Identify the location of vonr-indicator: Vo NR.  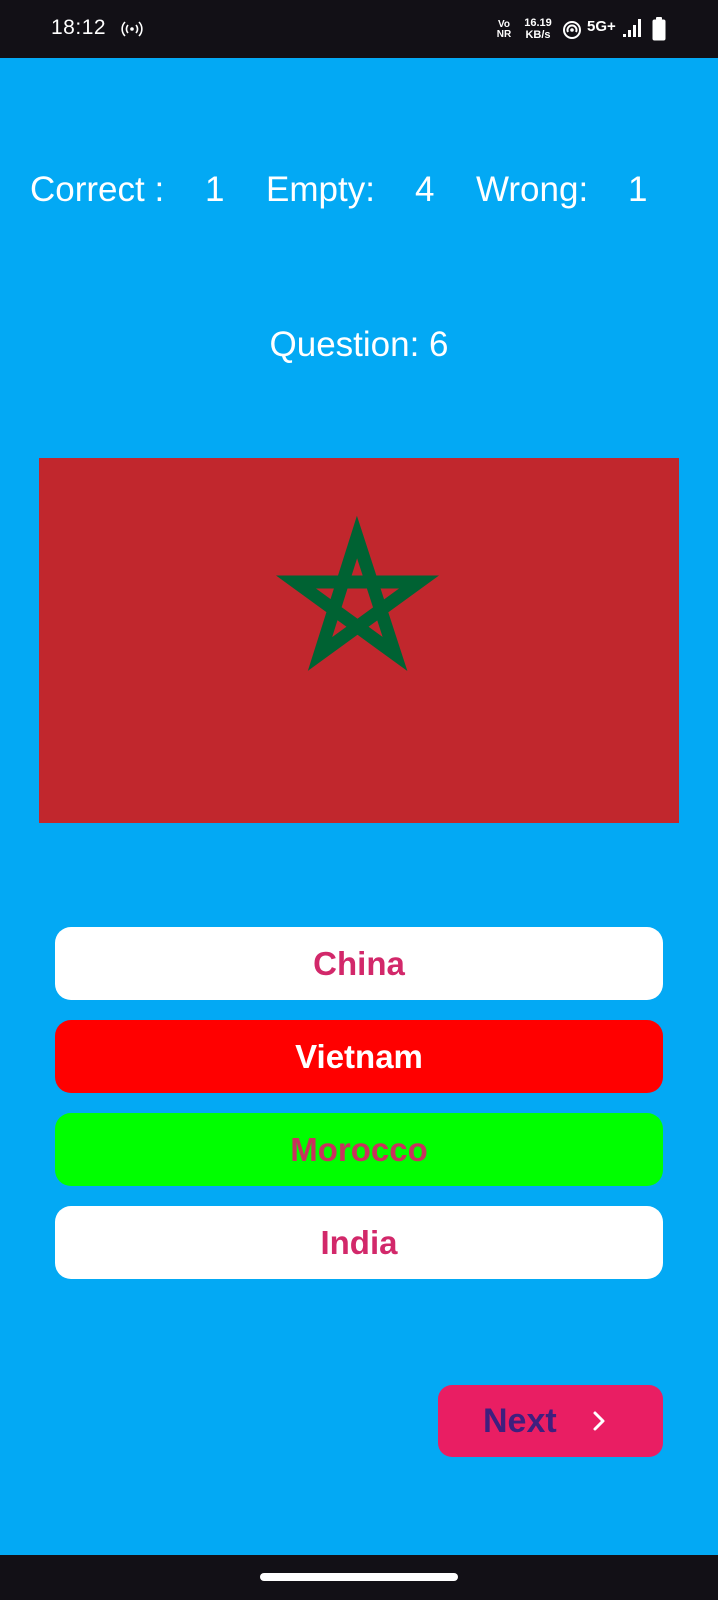
(504, 30).